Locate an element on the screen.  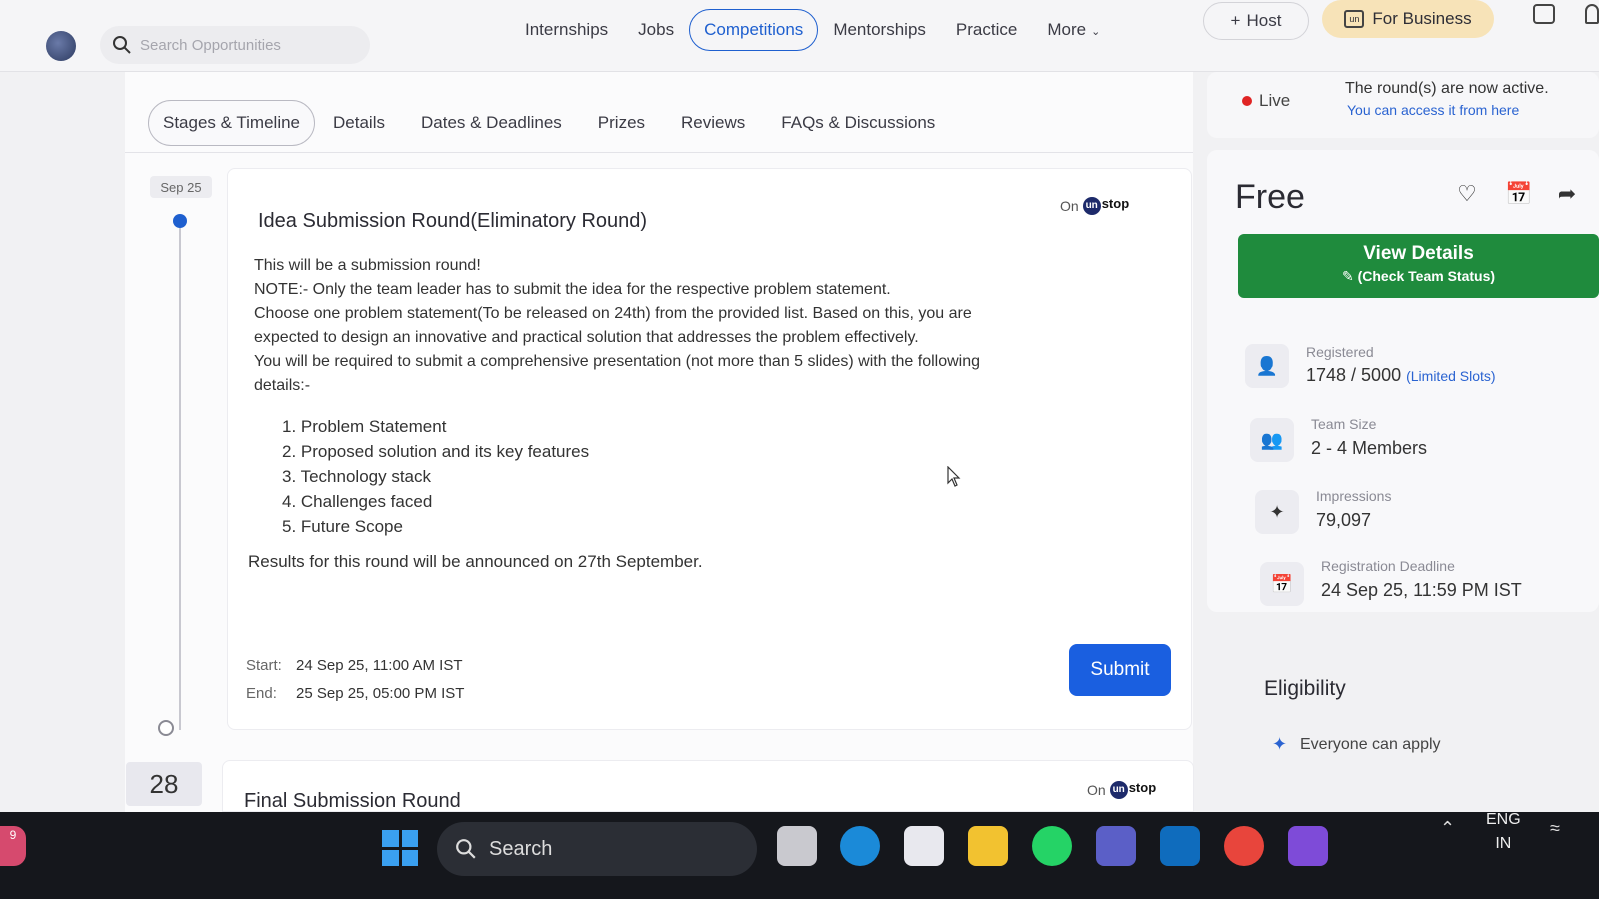
tab-reviews: Reviews is located at coordinates (713, 123).